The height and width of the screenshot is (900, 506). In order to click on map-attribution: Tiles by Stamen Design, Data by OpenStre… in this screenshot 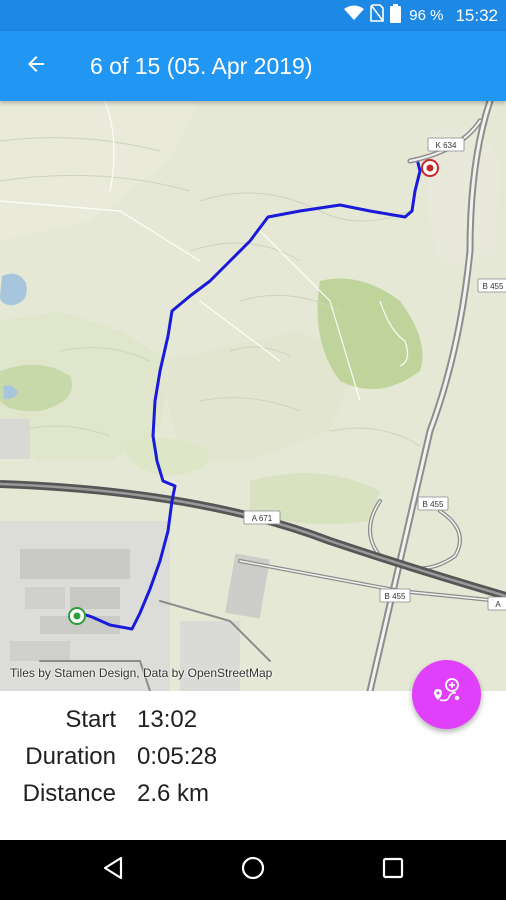, I will do `click(141, 673)`.